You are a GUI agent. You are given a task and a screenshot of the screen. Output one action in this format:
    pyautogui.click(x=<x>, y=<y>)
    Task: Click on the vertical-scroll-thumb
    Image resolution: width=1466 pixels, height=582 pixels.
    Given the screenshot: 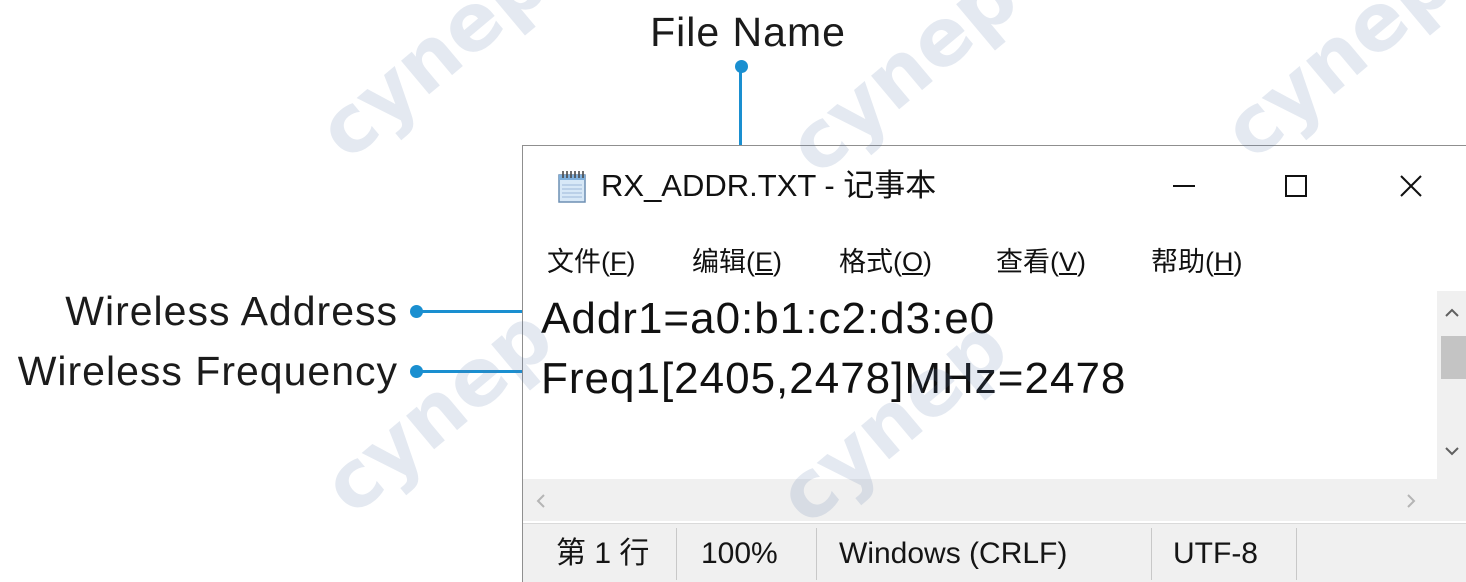 What is the action you would take?
    pyautogui.click(x=1453, y=357)
    